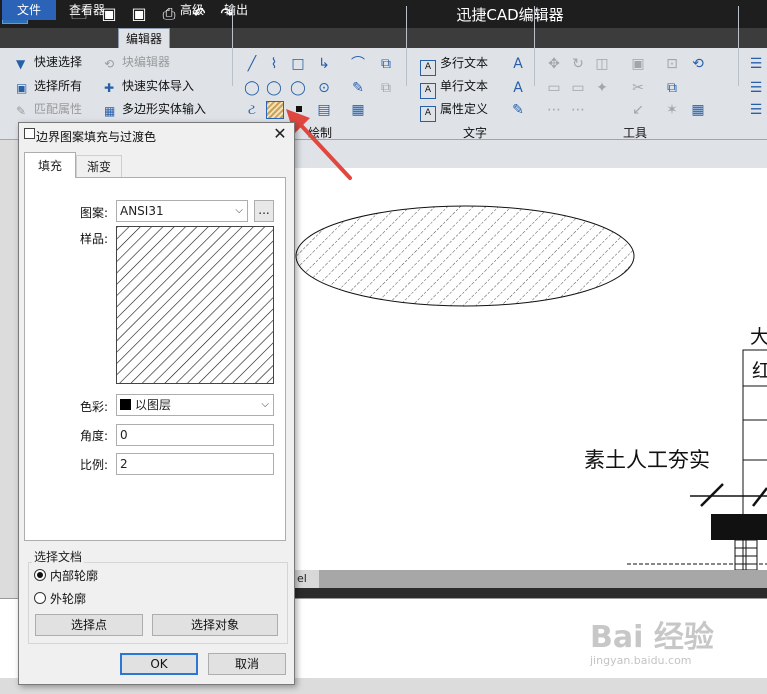  Describe the element at coordinates (454, 64) in the screenshot. I see `multiline-text-button: A 多行文本` at that location.